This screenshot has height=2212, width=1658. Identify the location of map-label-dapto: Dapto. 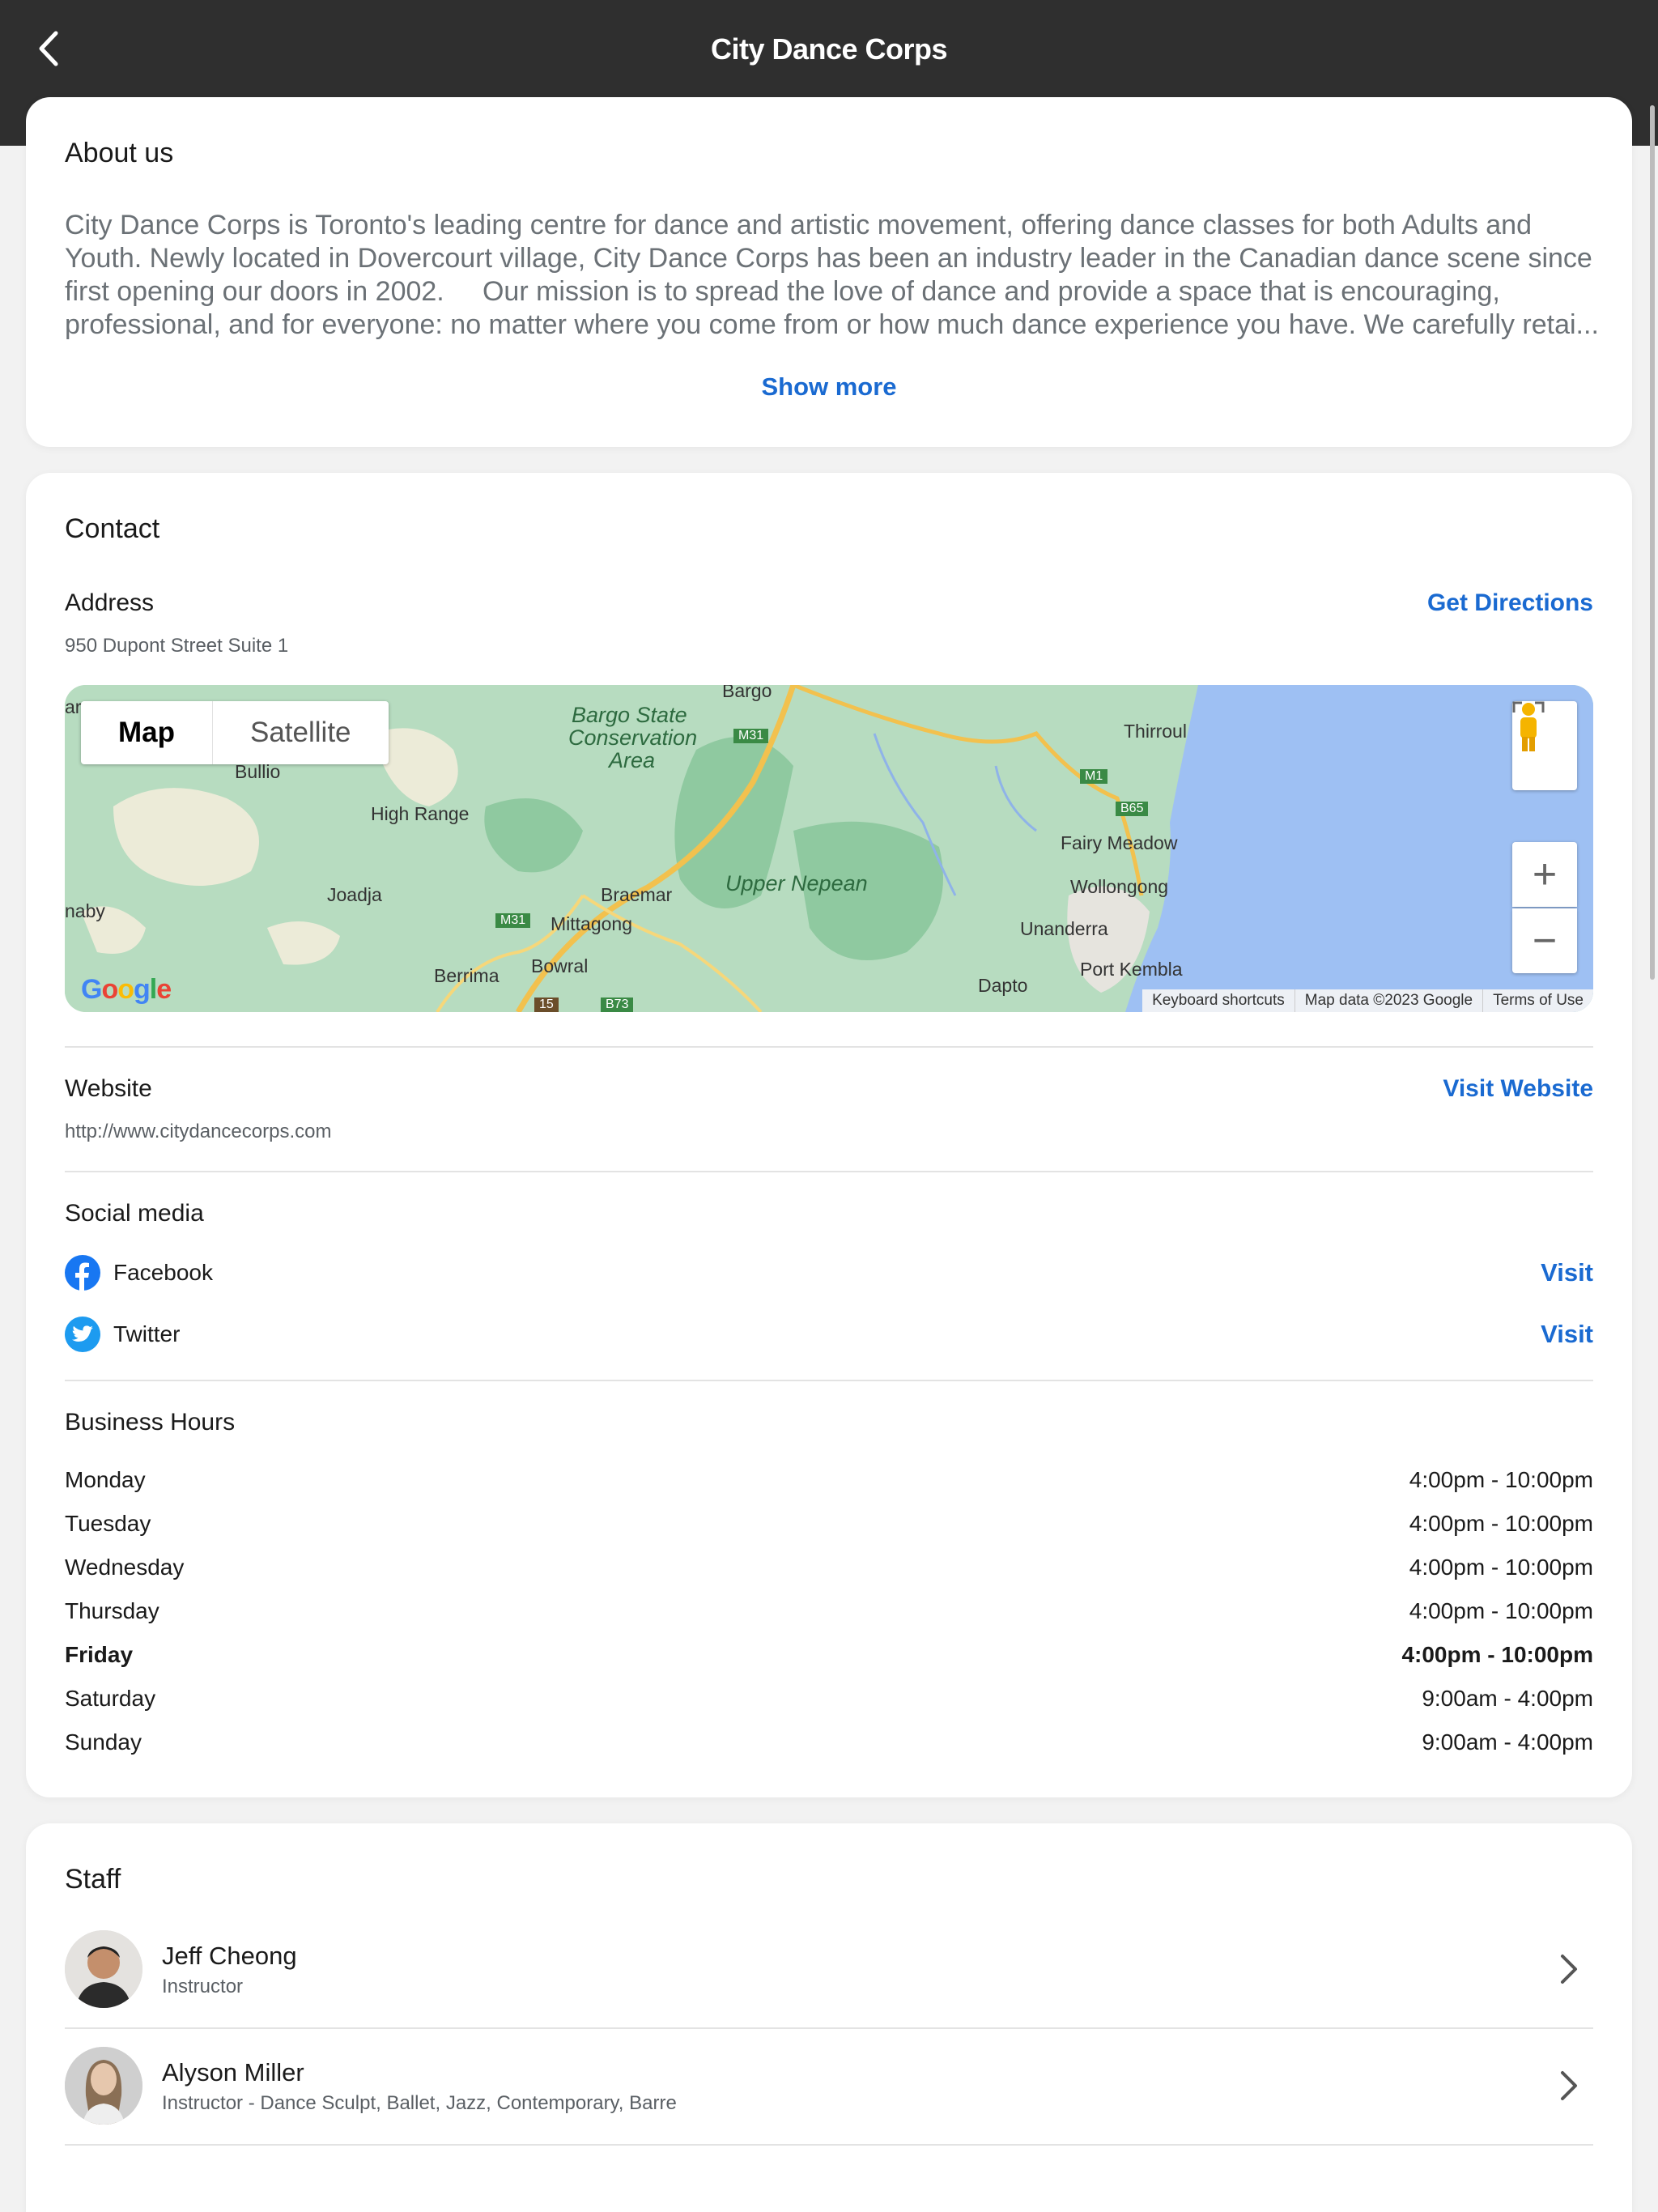
(1003, 986).